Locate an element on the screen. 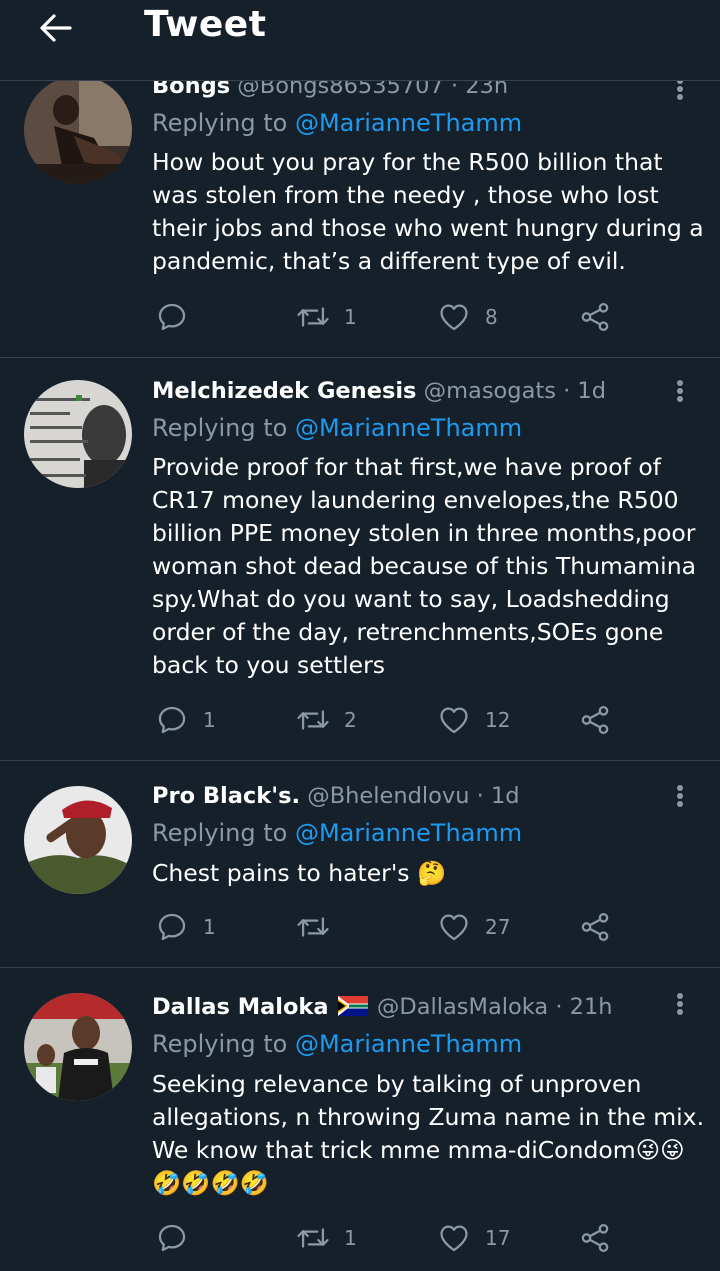  like-button: 17 is located at coordinates (473, 1238).